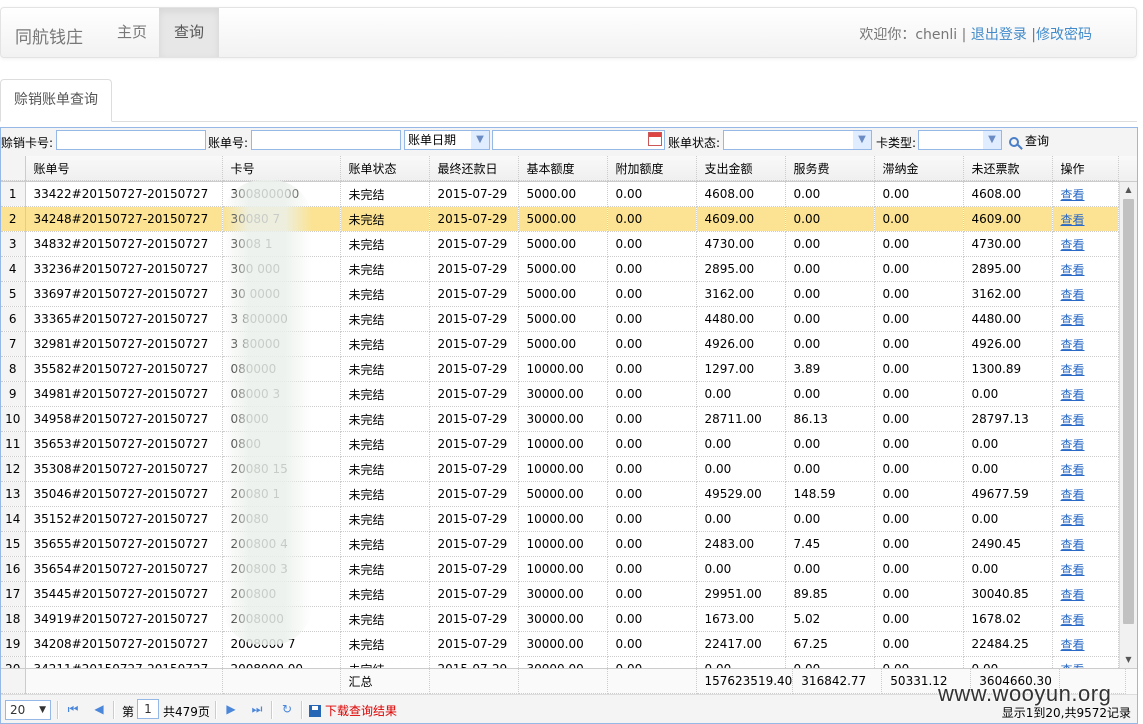  What do you see at coordinates (124, 544) in the screenshot?
I see `cell-bill: 35655#20150727-20150727` at bounding box center [124, 544].